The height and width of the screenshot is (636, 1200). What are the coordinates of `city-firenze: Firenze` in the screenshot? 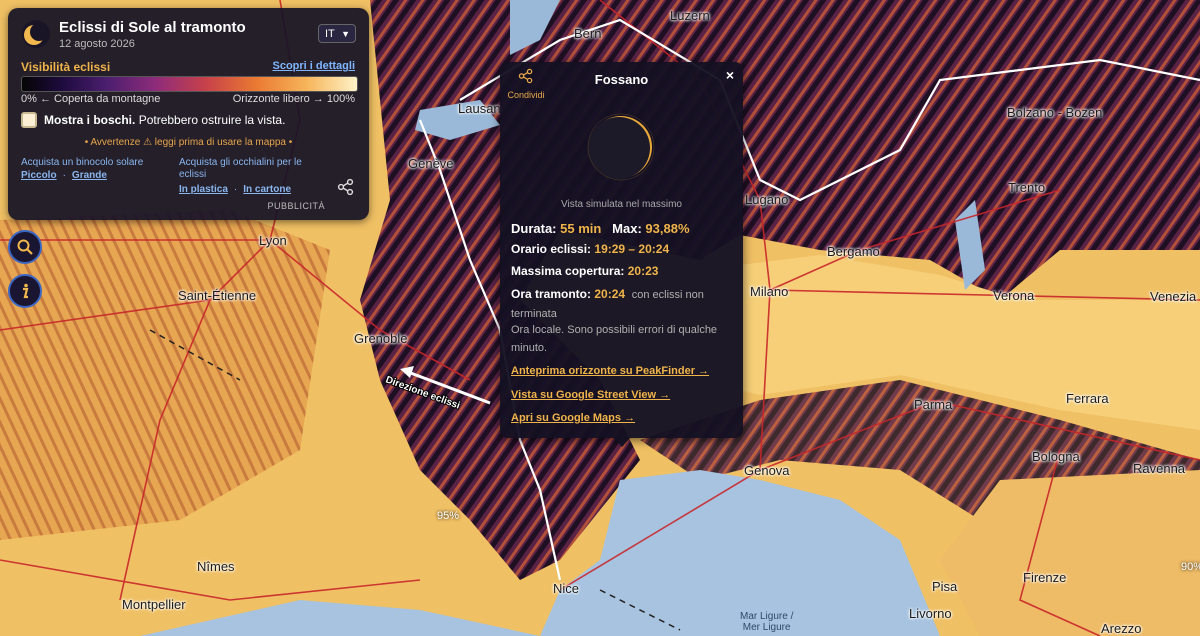 It's located at (1045, 577).